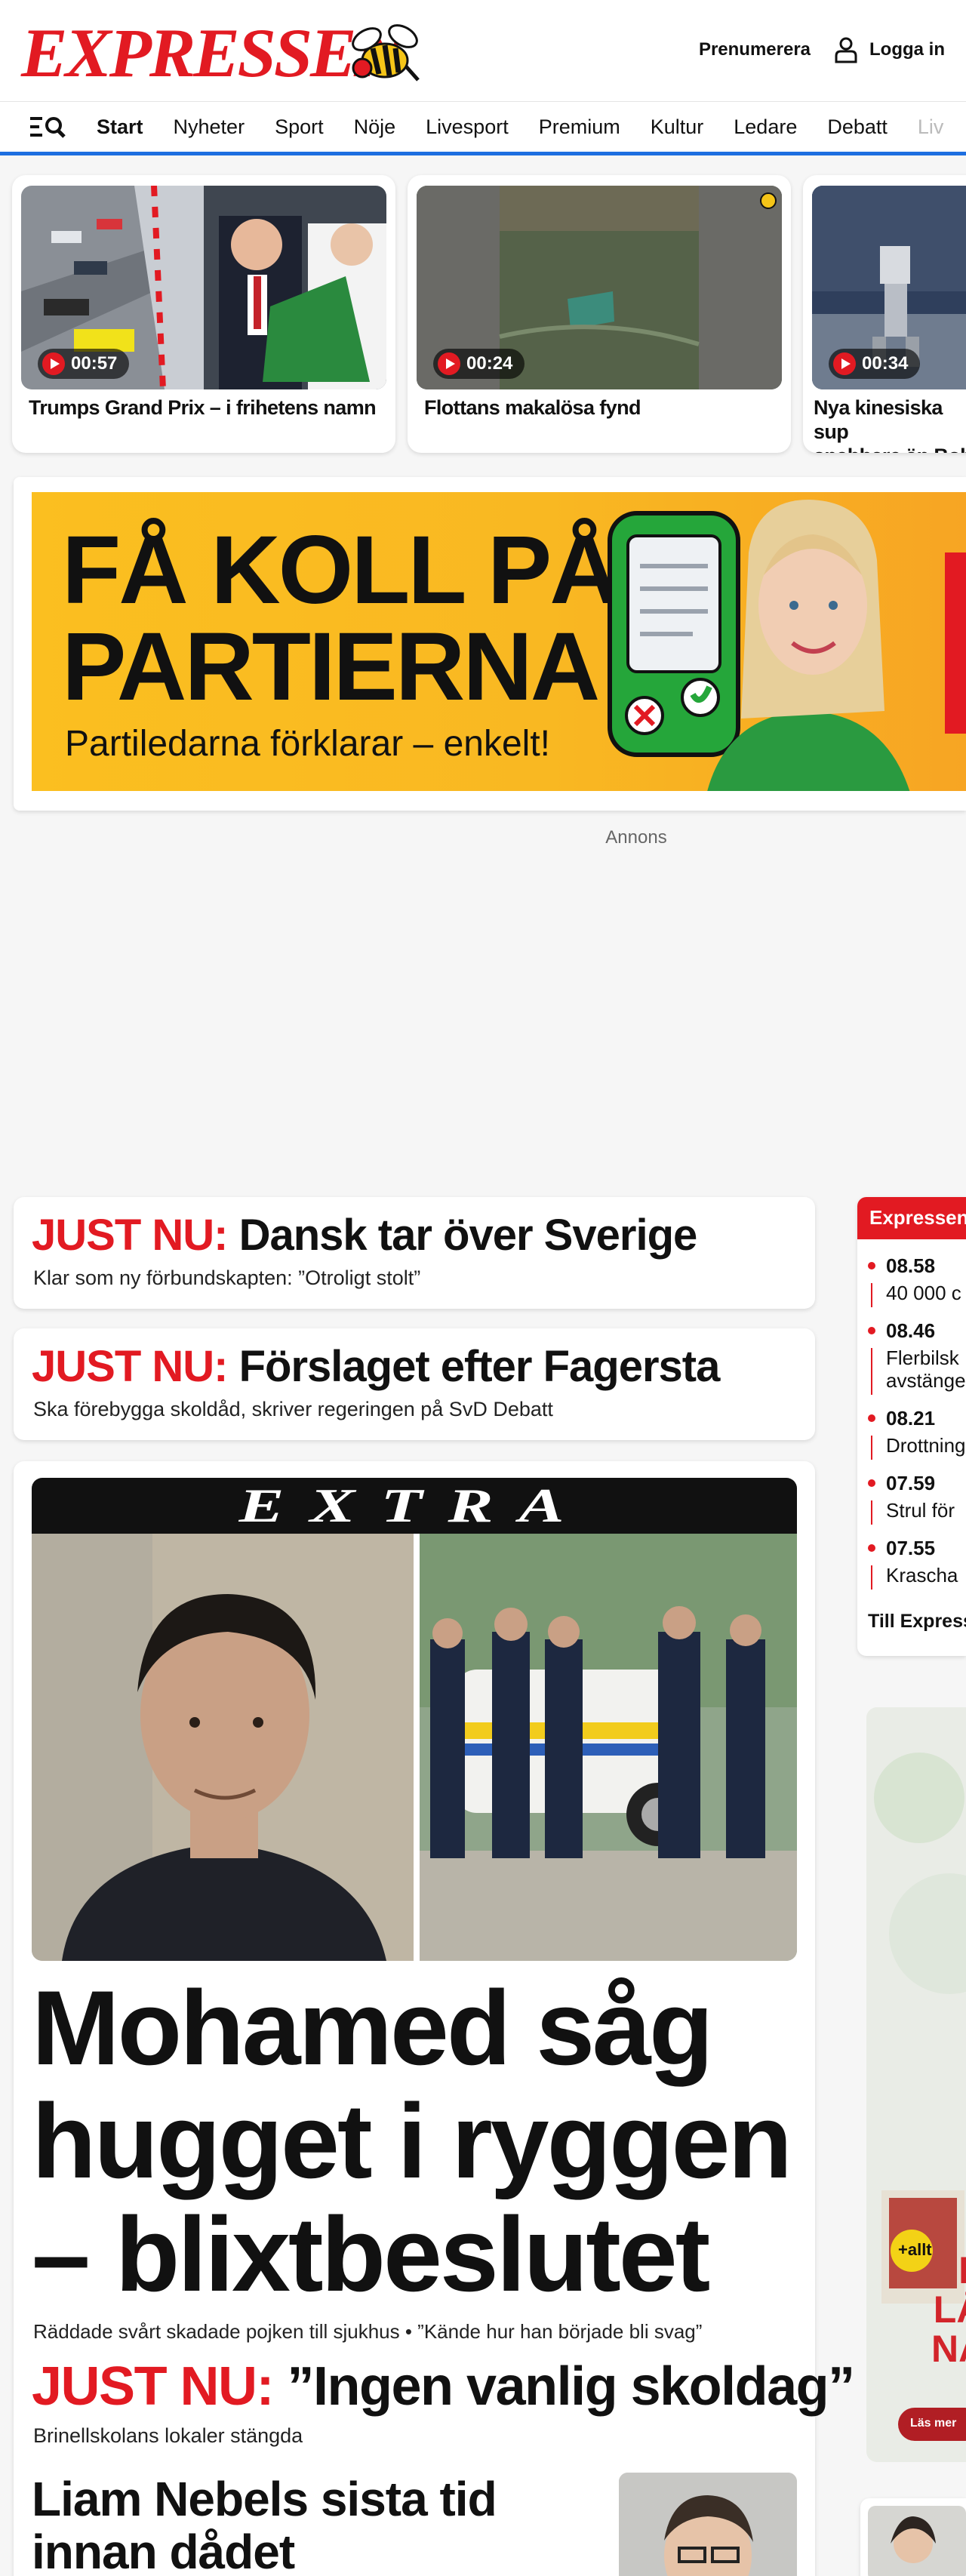 The height and width of the screenshot is (2576, 966). Describe the element at coordinates (916, 2084) in the screenshot. I see `side-ad: +allt H LÅN NÄR Läs mer` at that location.